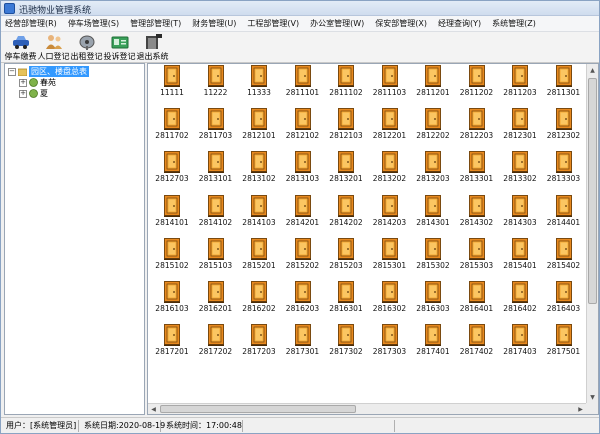  I want to click on room-item: 2814301, so click(433, 214).